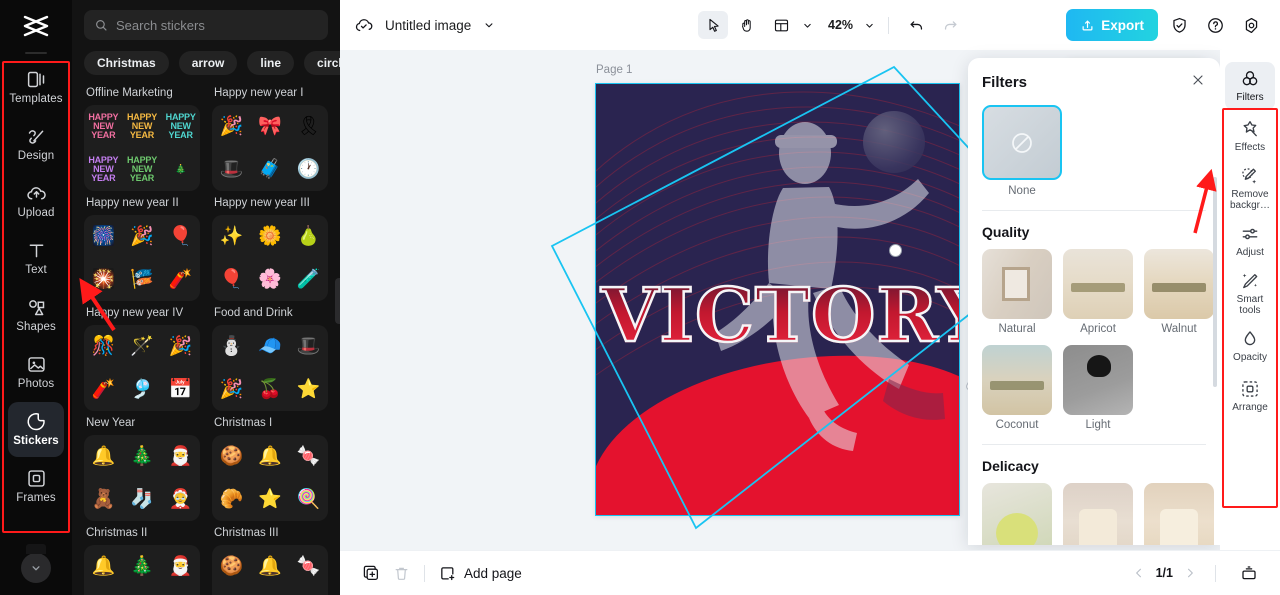 This screenshot has height=595, width=1280. What do you see at coordinates (1179, 25) in the screenshot?
I see `shield-check-button` at bounding box center [1179, 25].